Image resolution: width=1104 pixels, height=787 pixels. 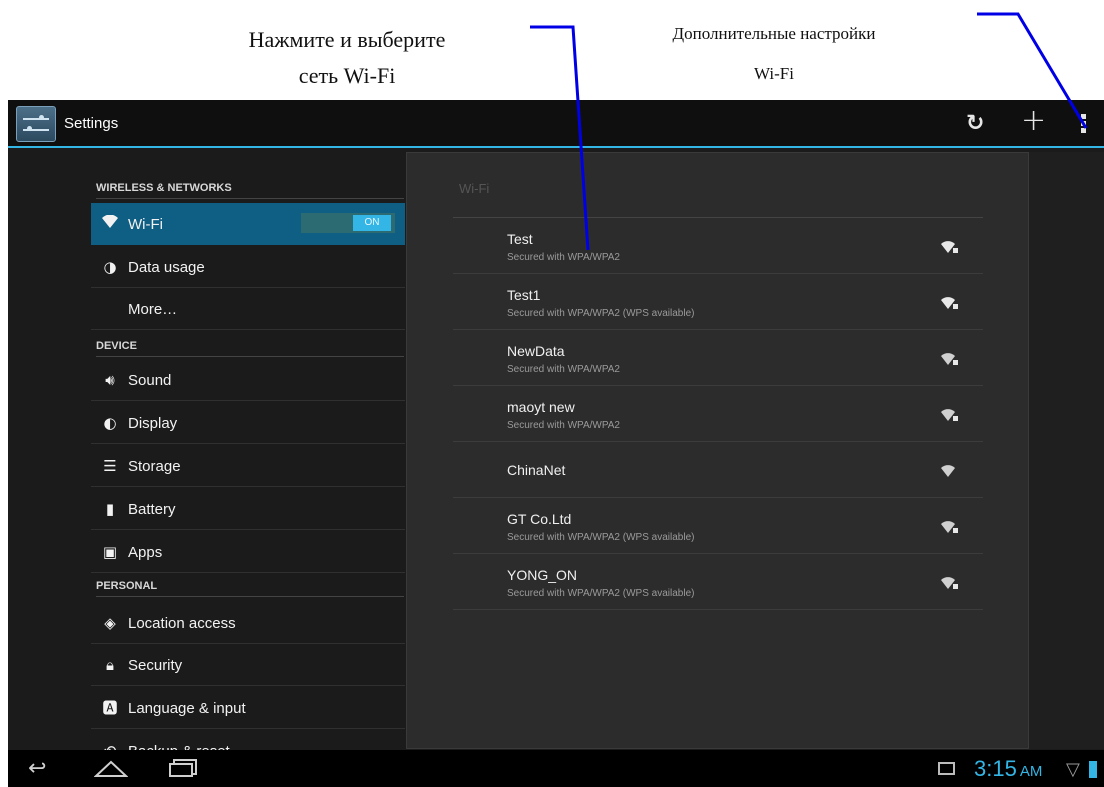 What do you see at coordinates (774, 73) in the screenshot?
I see `annotation-advanced-line2: Wi-Fi` at bounding box center [774, 73].